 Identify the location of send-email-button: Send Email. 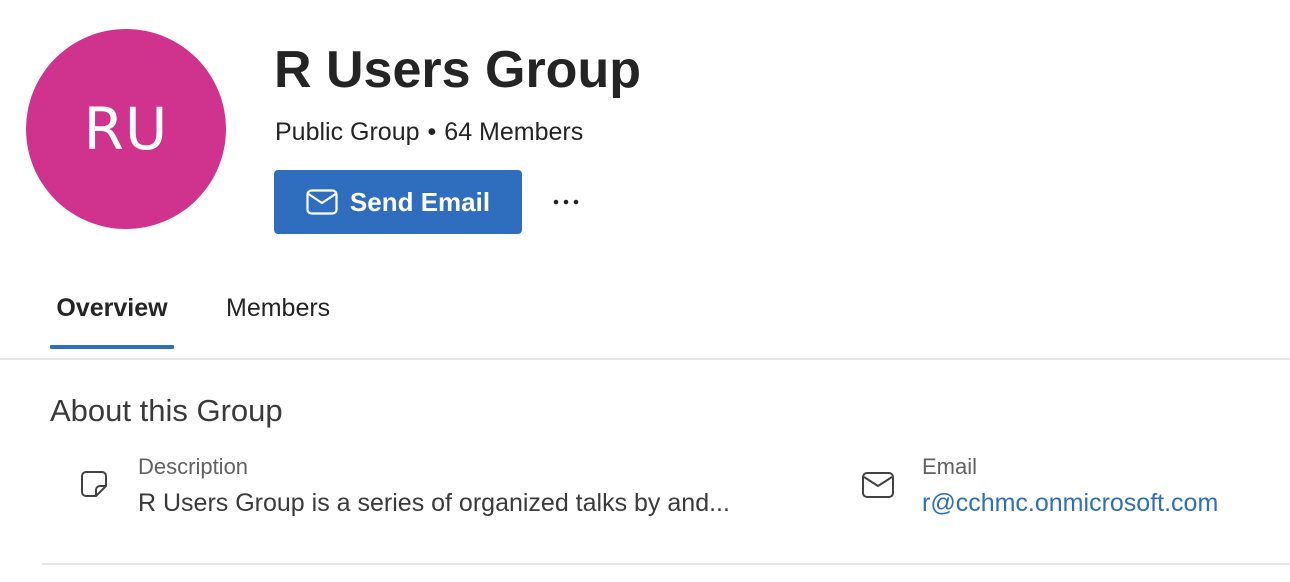
(398, 202).